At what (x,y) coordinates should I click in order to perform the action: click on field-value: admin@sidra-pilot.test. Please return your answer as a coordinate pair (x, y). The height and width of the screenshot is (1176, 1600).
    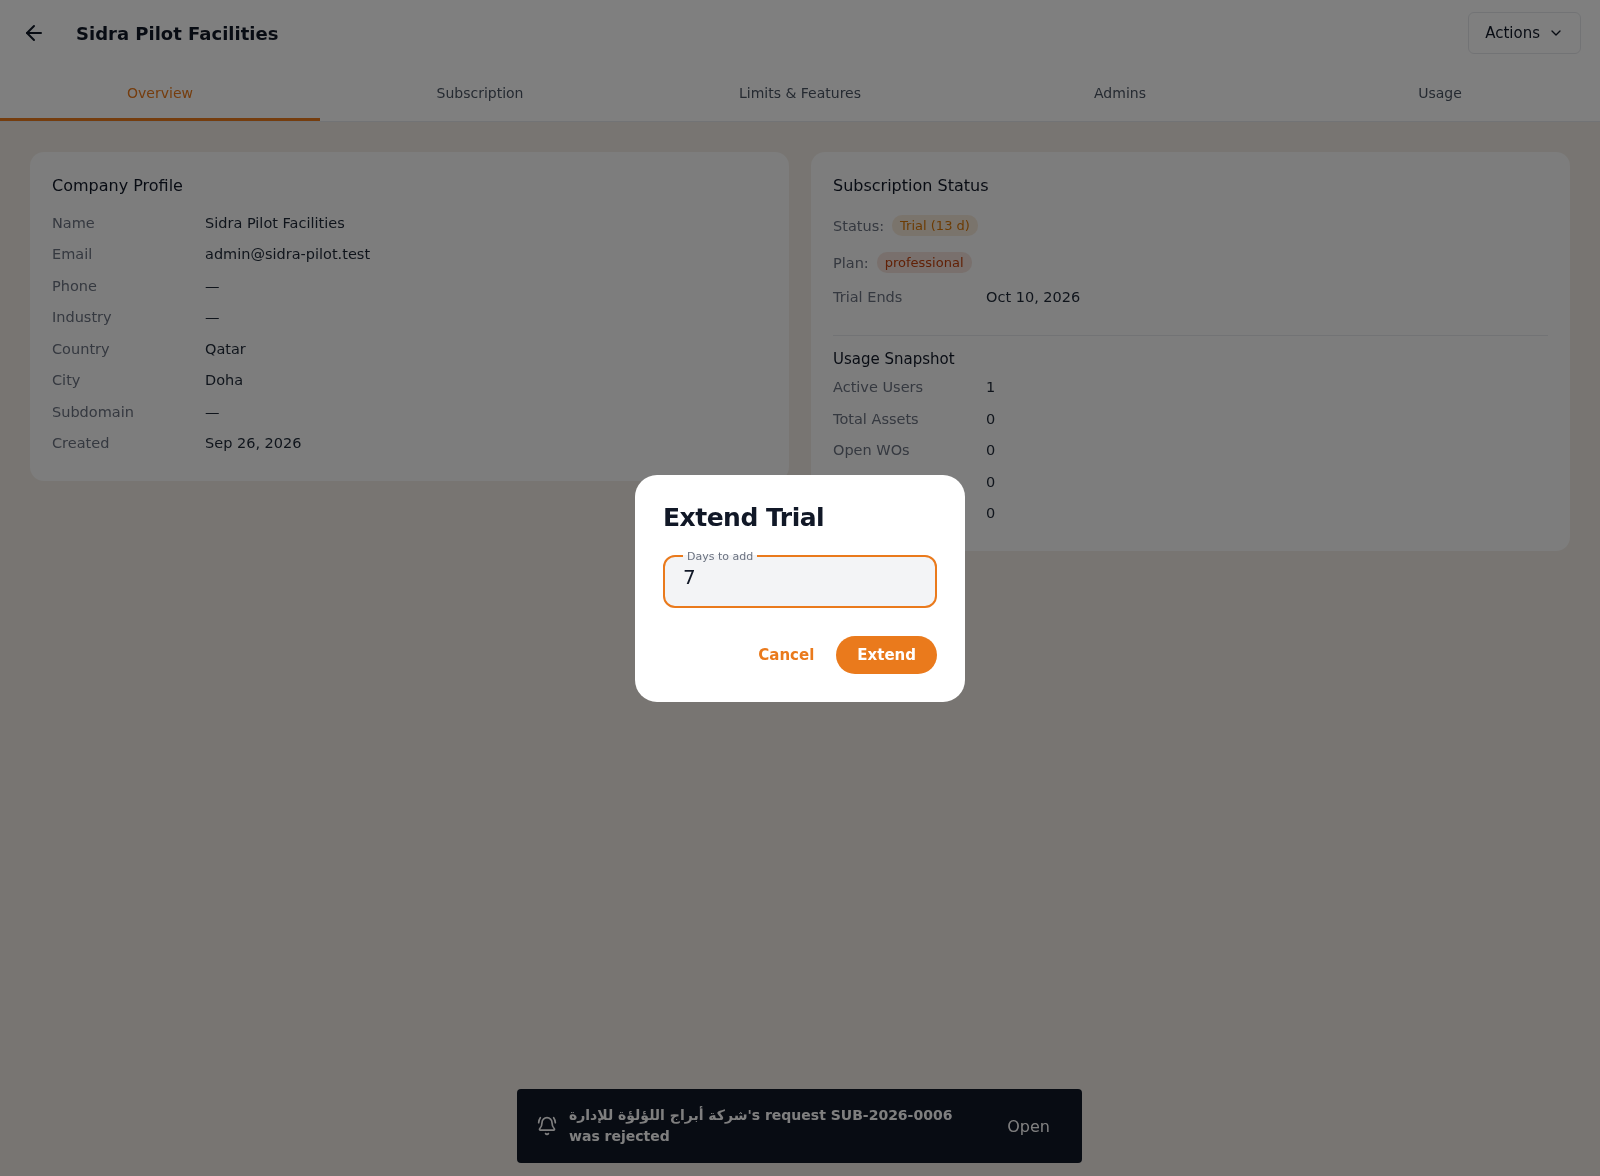
    Looking at the image, I should click on (288, 254).